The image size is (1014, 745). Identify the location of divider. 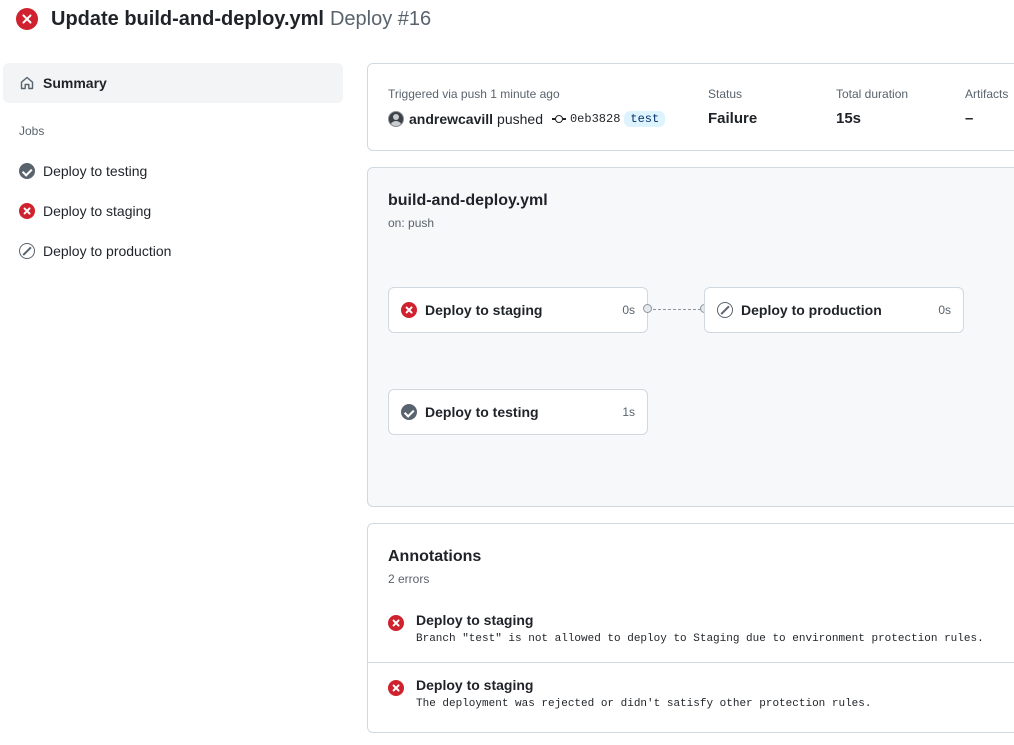
(691, 662).